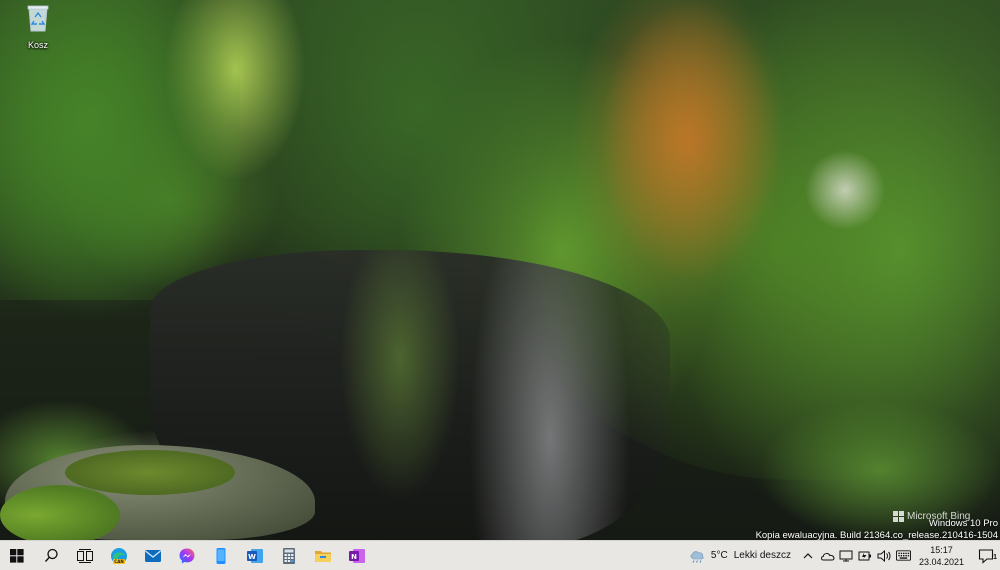  I want to click on taskbar-app-file-explorer, so click(323, 555).